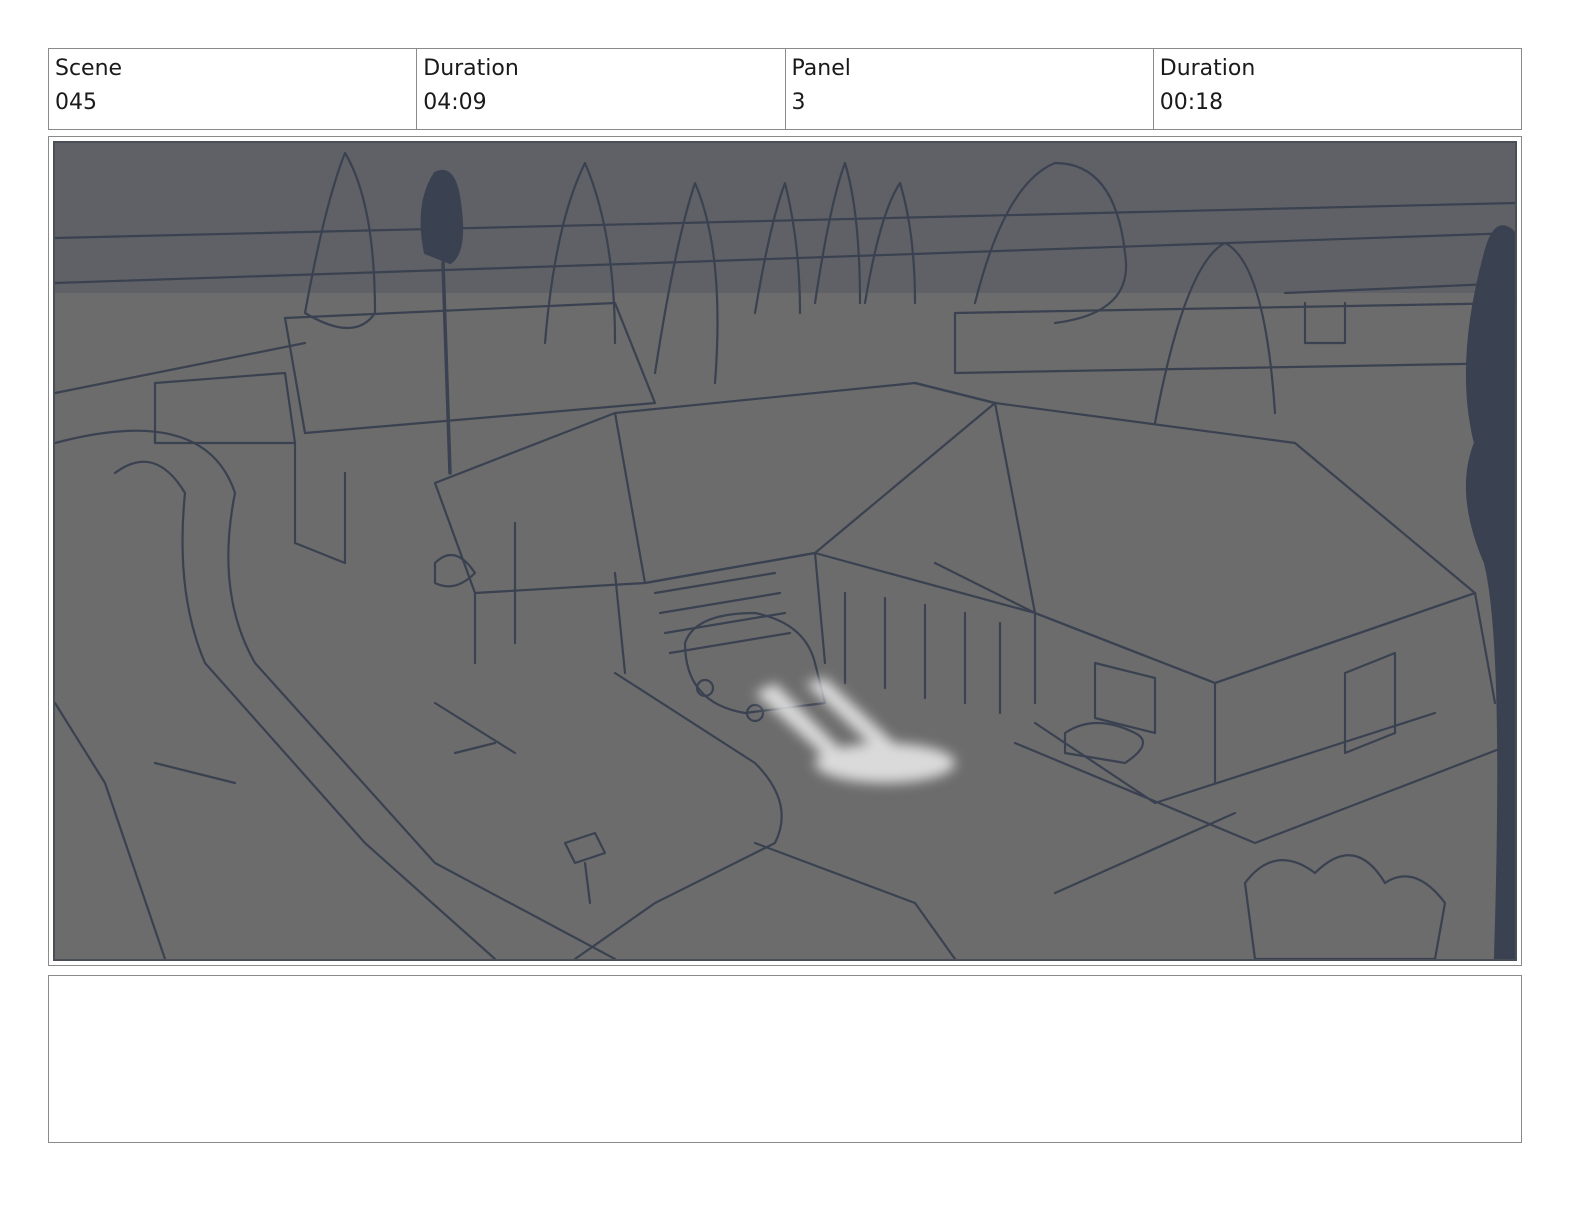 The height and width of the screenshot is (1224, 1584). What do you see at coordinates (233, 89) in the screenshot?
I see `scene-cell: Scene 045` at bounding box center [233, 89].